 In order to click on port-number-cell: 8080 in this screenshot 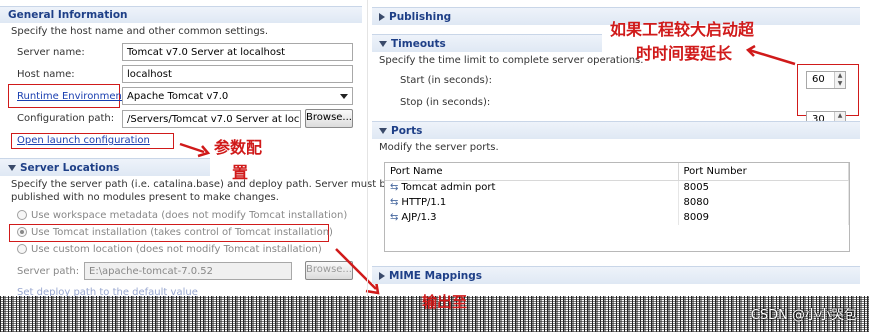, I will do `click(763, 202)`.